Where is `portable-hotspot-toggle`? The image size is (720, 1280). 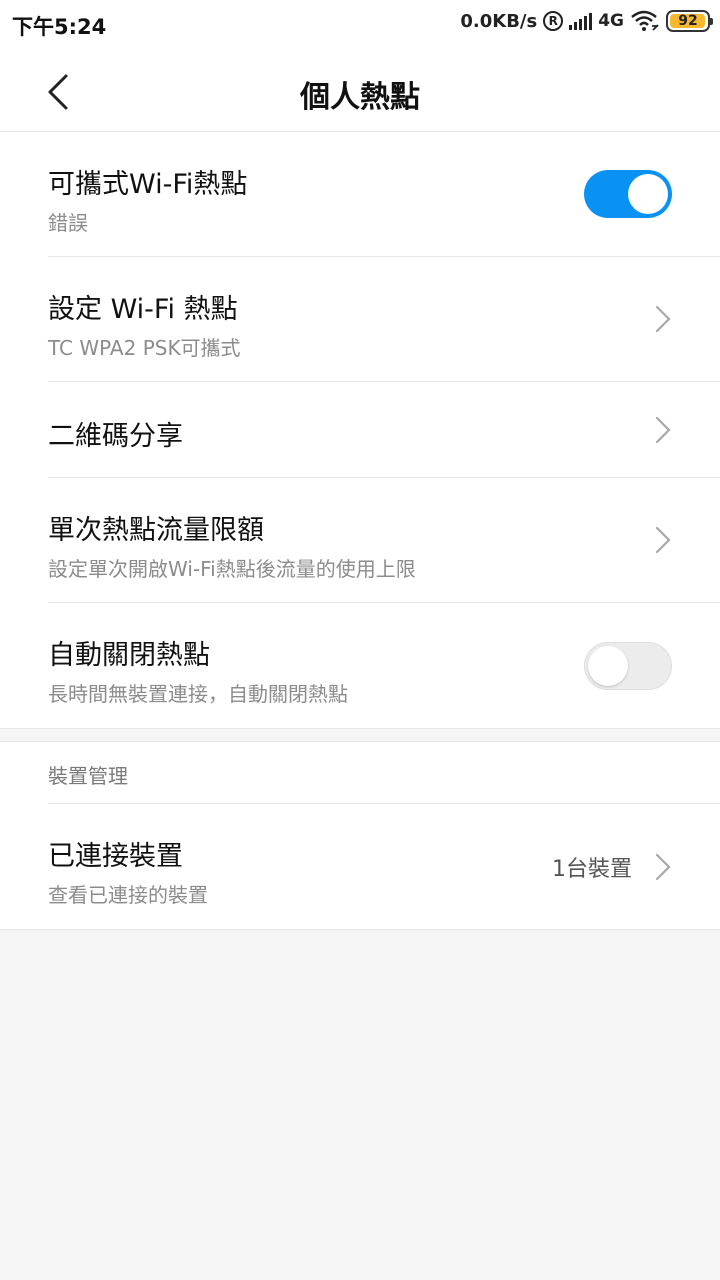 portable-hotspot-toggle is located at coordinates (628, 194).